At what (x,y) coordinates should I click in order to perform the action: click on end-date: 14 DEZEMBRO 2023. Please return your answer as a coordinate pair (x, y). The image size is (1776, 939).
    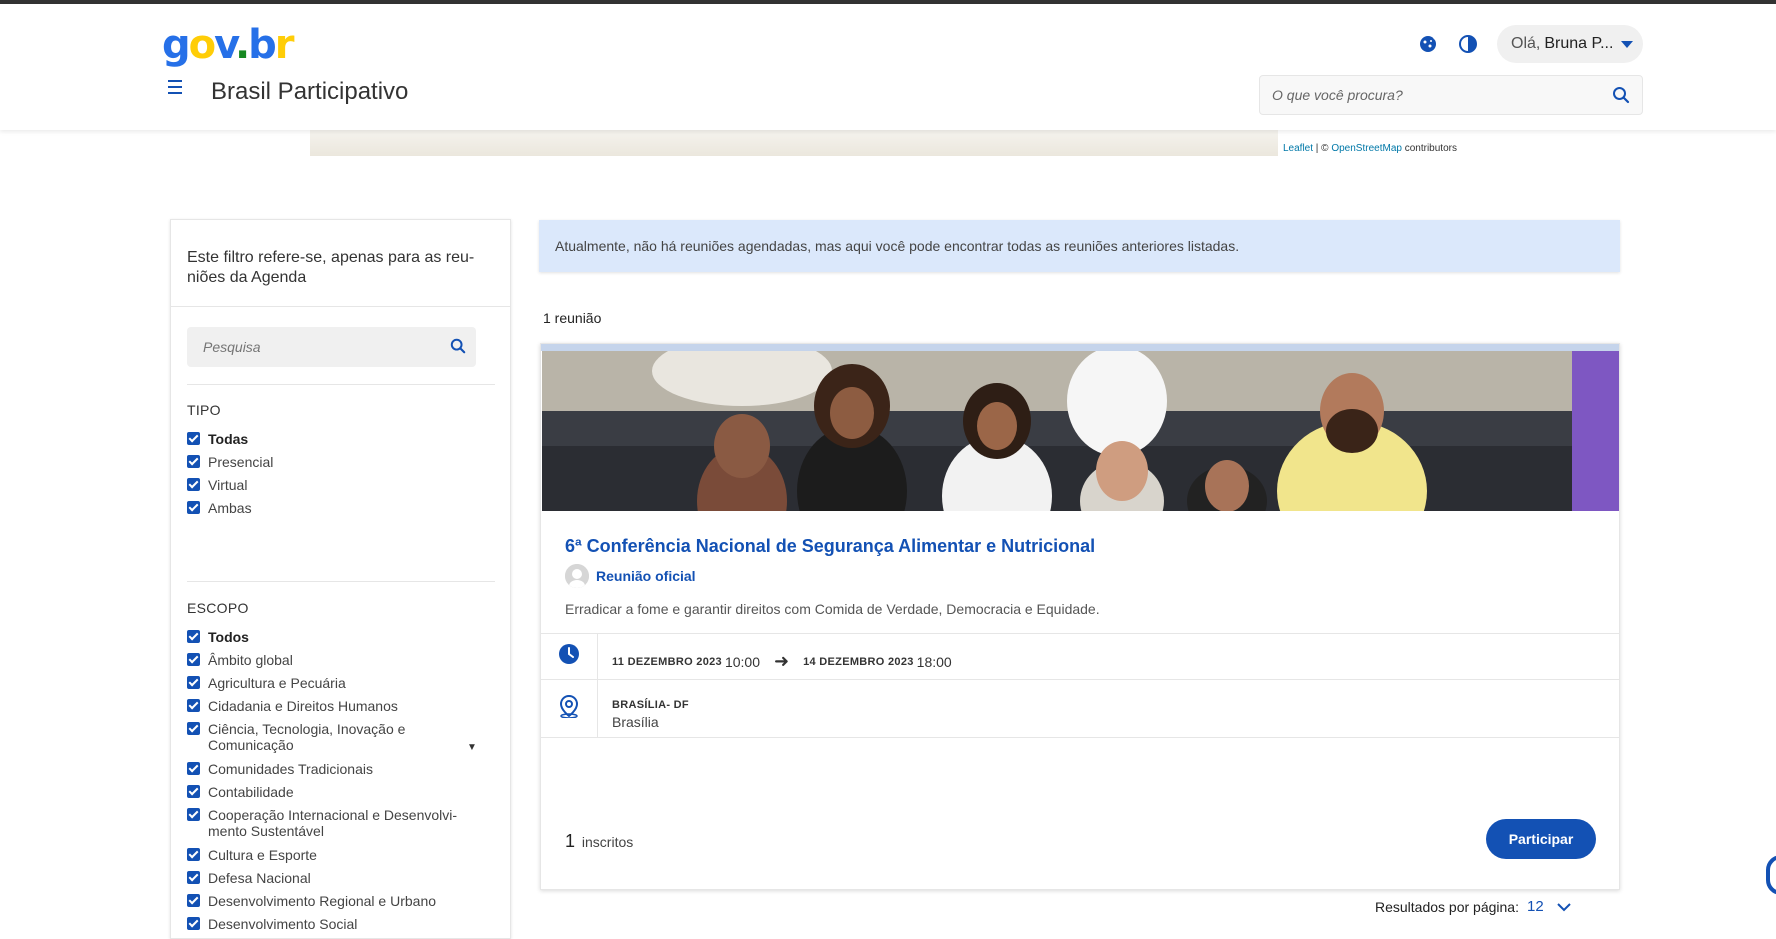
    Looking at the image, I should click on (858, 661).